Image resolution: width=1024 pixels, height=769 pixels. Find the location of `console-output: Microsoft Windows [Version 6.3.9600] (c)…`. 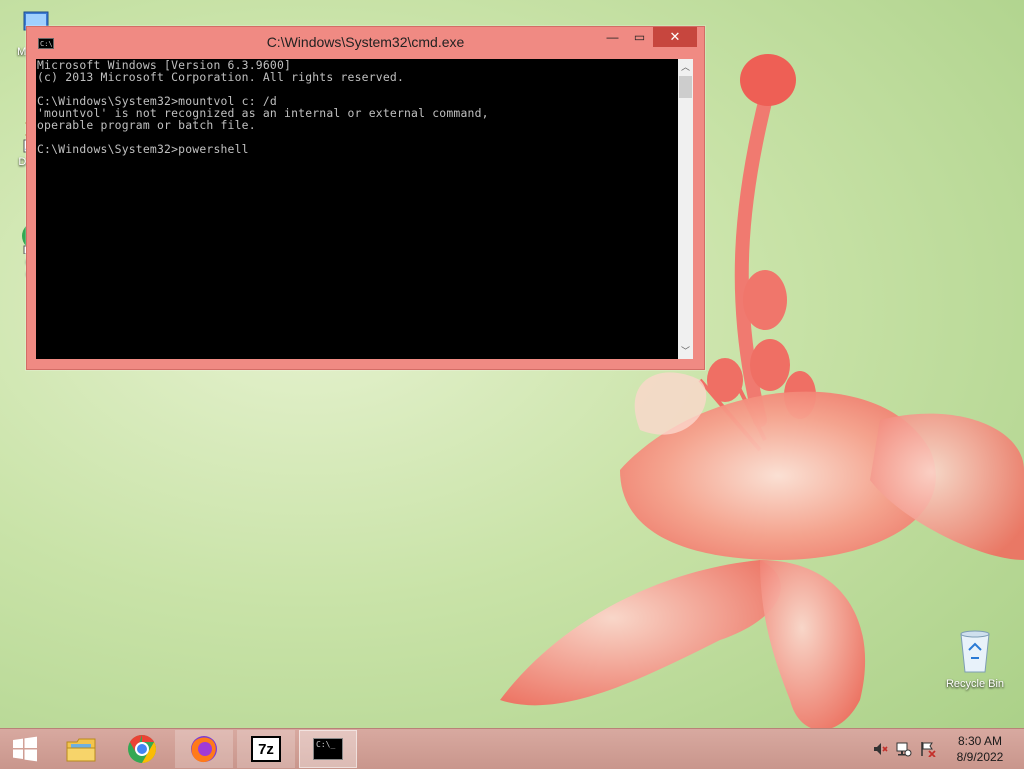

console-output: Microsoft Windows [Version 6.3.9600] (c)… is located at coordinates (263, 107).